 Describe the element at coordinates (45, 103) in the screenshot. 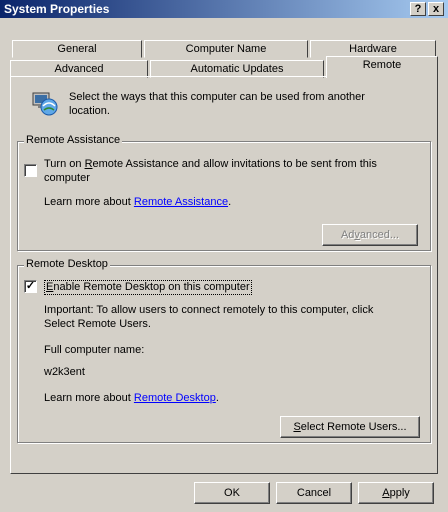

I see `computer-network-icon` at that location.